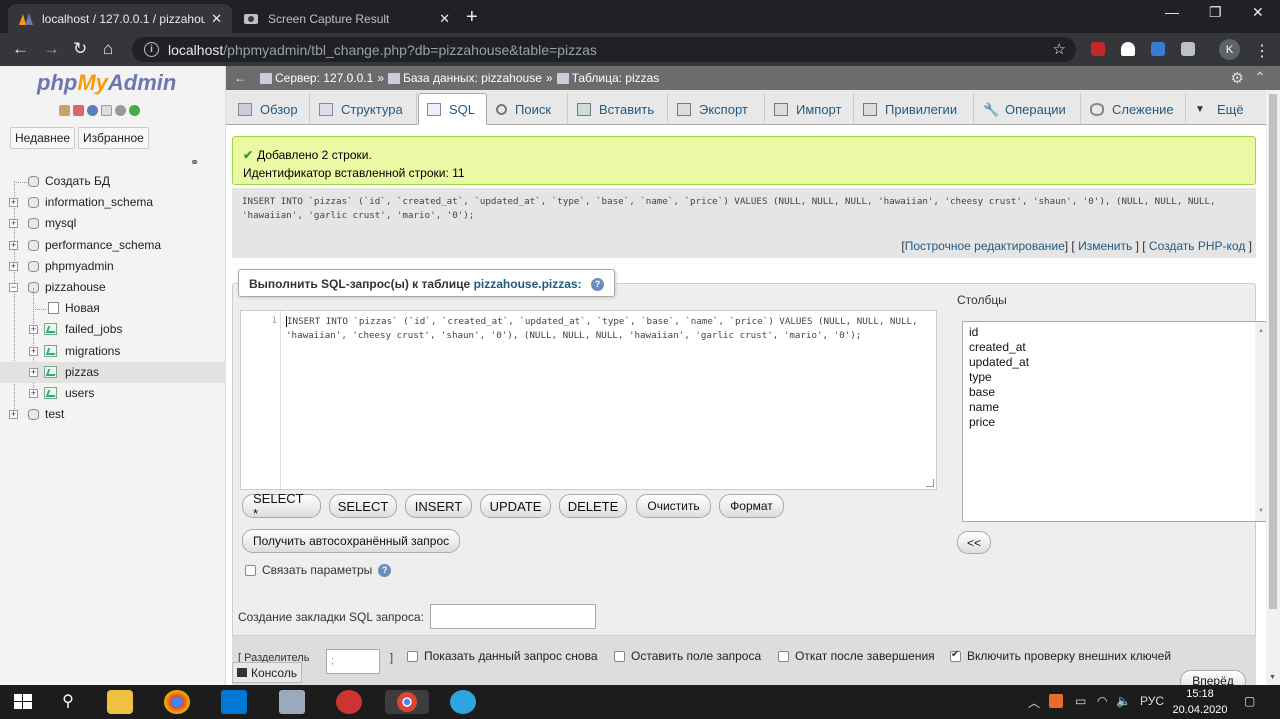 The image size is (1280, 719). I want to click on maximize-icon: ❐, so click(1215, 12).